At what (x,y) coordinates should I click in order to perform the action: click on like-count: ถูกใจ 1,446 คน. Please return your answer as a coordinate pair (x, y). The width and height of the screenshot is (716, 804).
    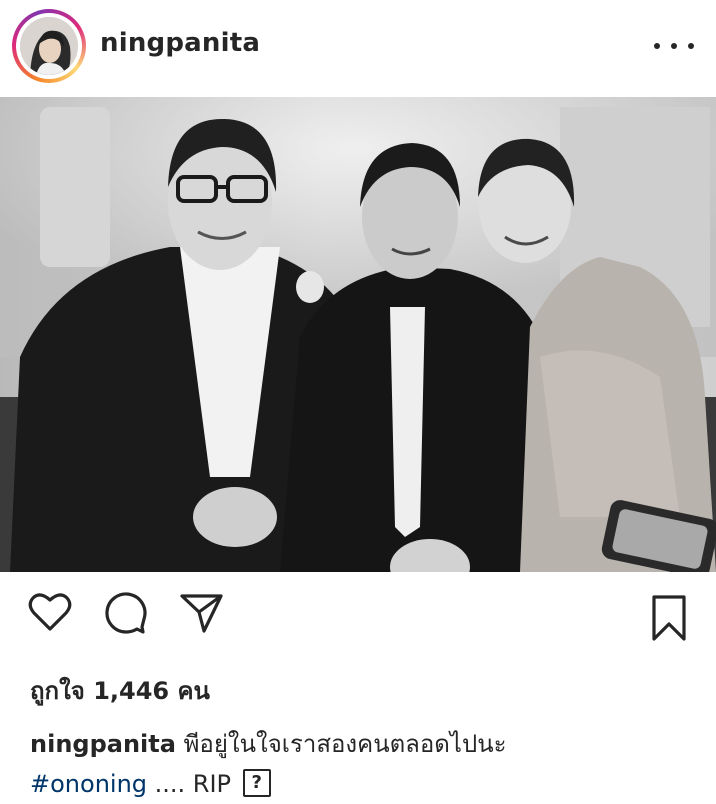
    Looking at the image, I should click on (120, 690).